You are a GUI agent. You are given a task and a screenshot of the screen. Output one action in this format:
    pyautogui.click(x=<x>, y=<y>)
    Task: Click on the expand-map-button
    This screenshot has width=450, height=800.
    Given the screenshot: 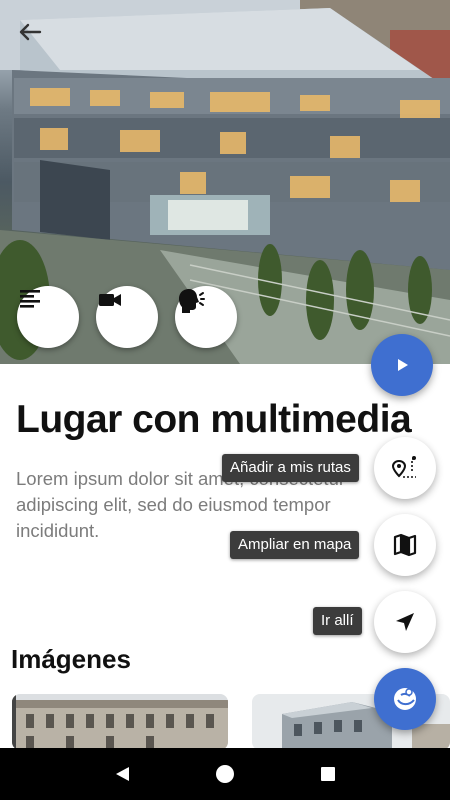 What is the action you would take?
    pyautogui.click(x=405, y=545)
    